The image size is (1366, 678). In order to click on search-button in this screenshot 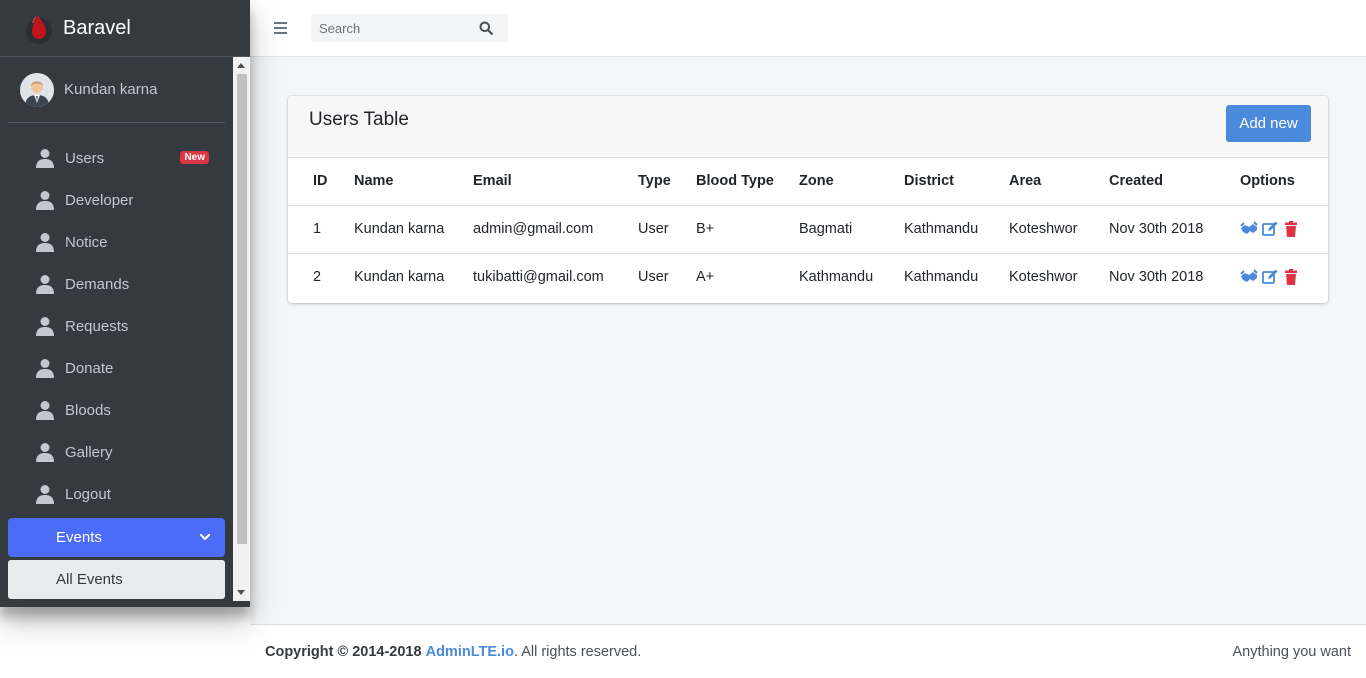, I will do `click(486, 28)`.